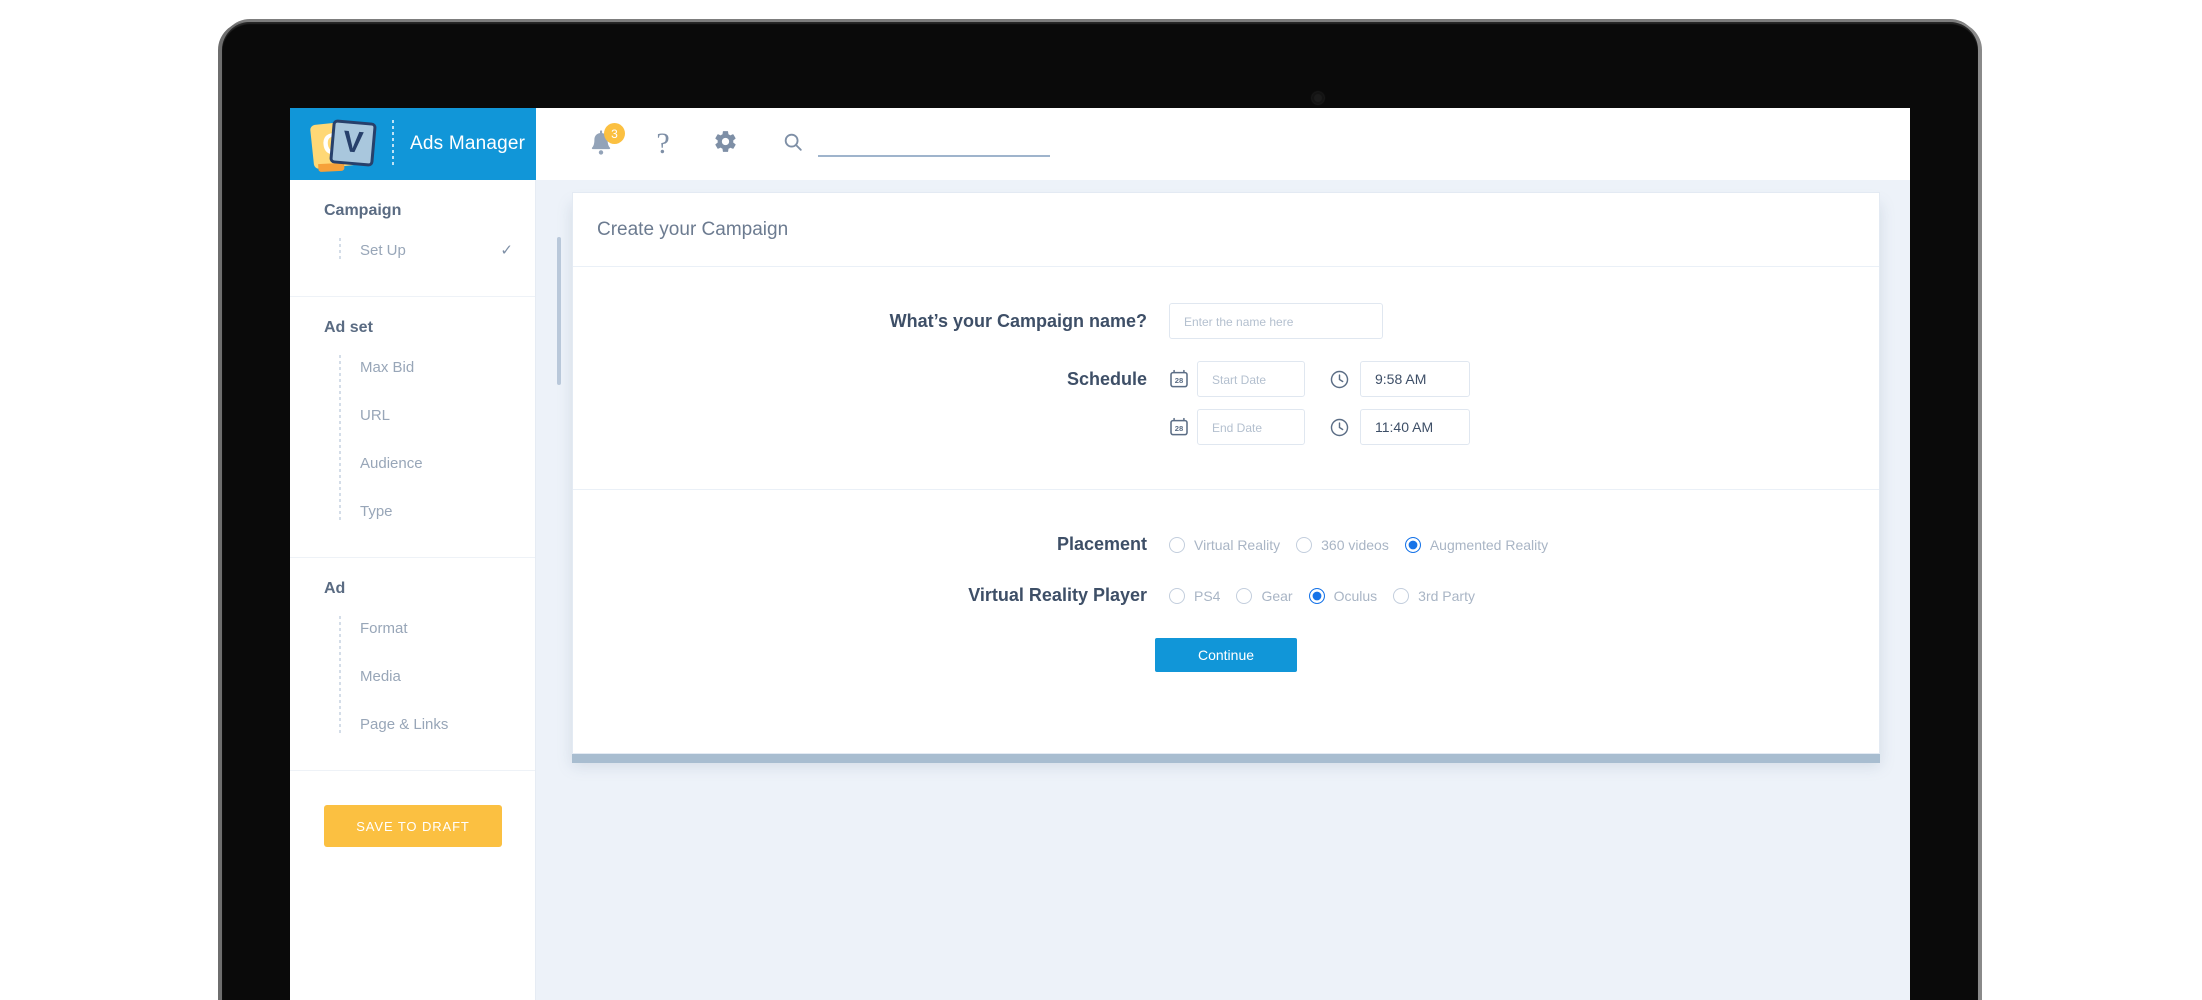 The height and width of the screenshot is (1000, 2202). Describe the element at coordinates (1318, 98) in the screenshot. I see `device-camera-icon` at that location.